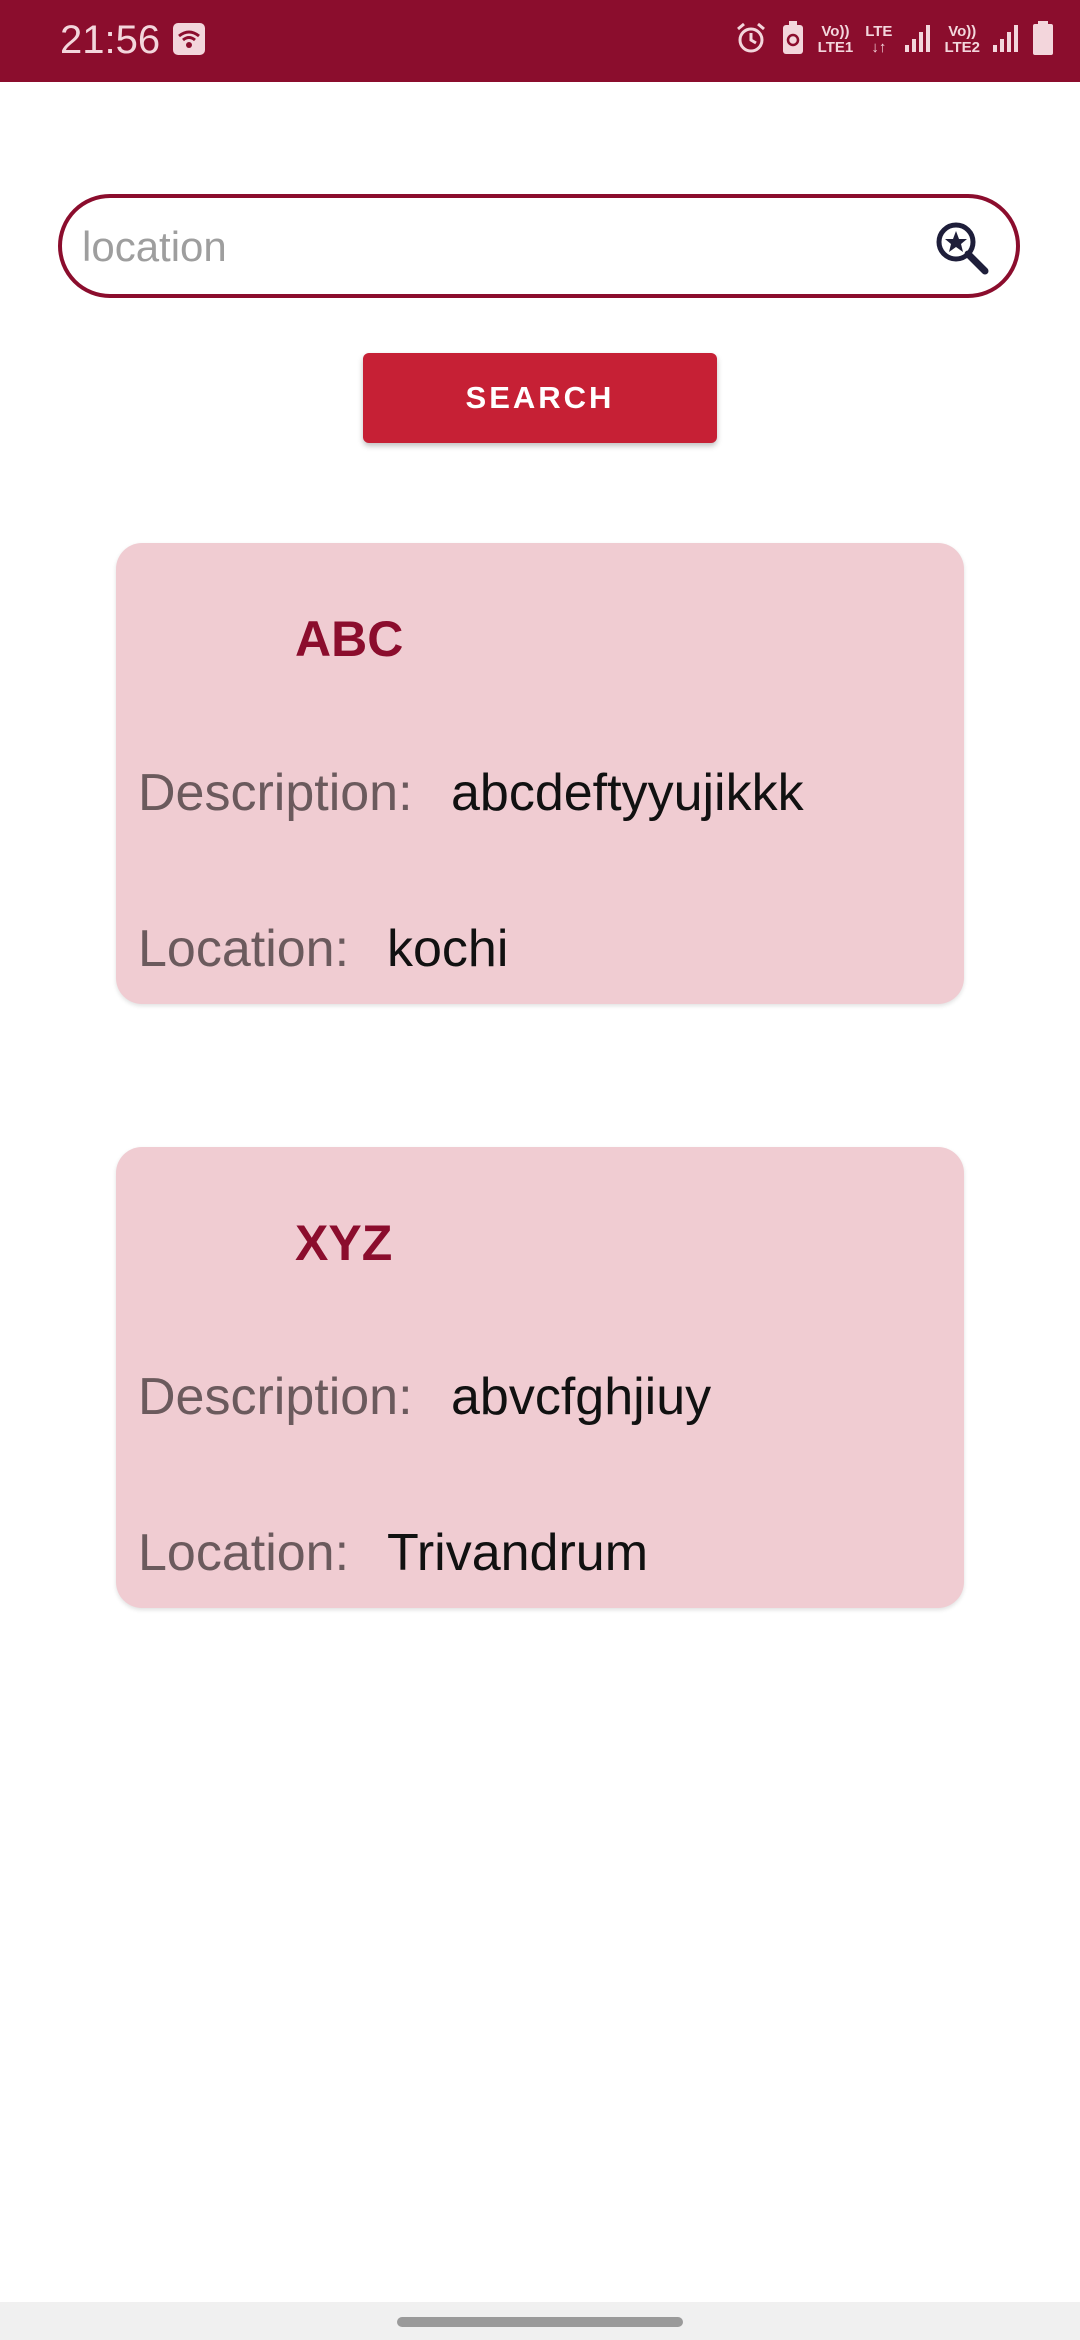 The height and width of the screenshot is (2340, 1080). I want to click on wifi-icon, so click(189, 39).